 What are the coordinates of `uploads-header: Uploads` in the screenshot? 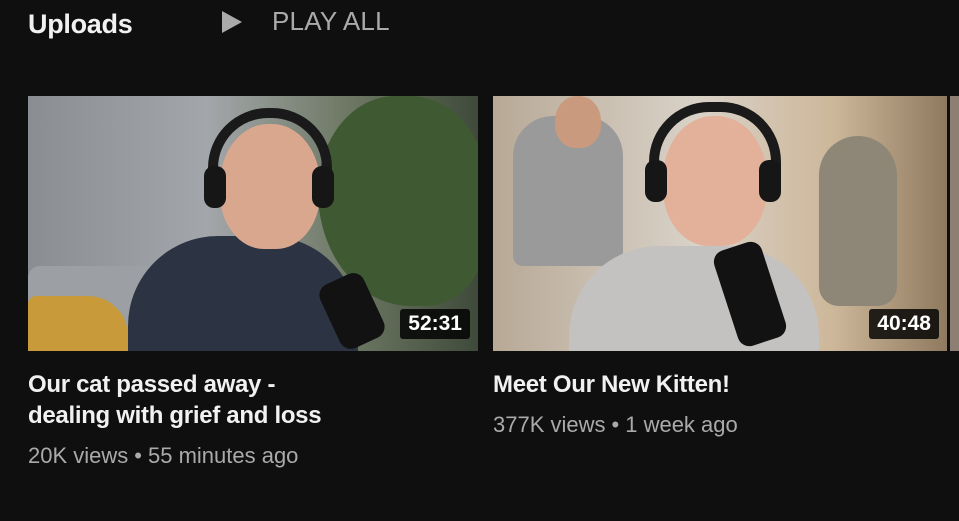 It's located at (80, 24).